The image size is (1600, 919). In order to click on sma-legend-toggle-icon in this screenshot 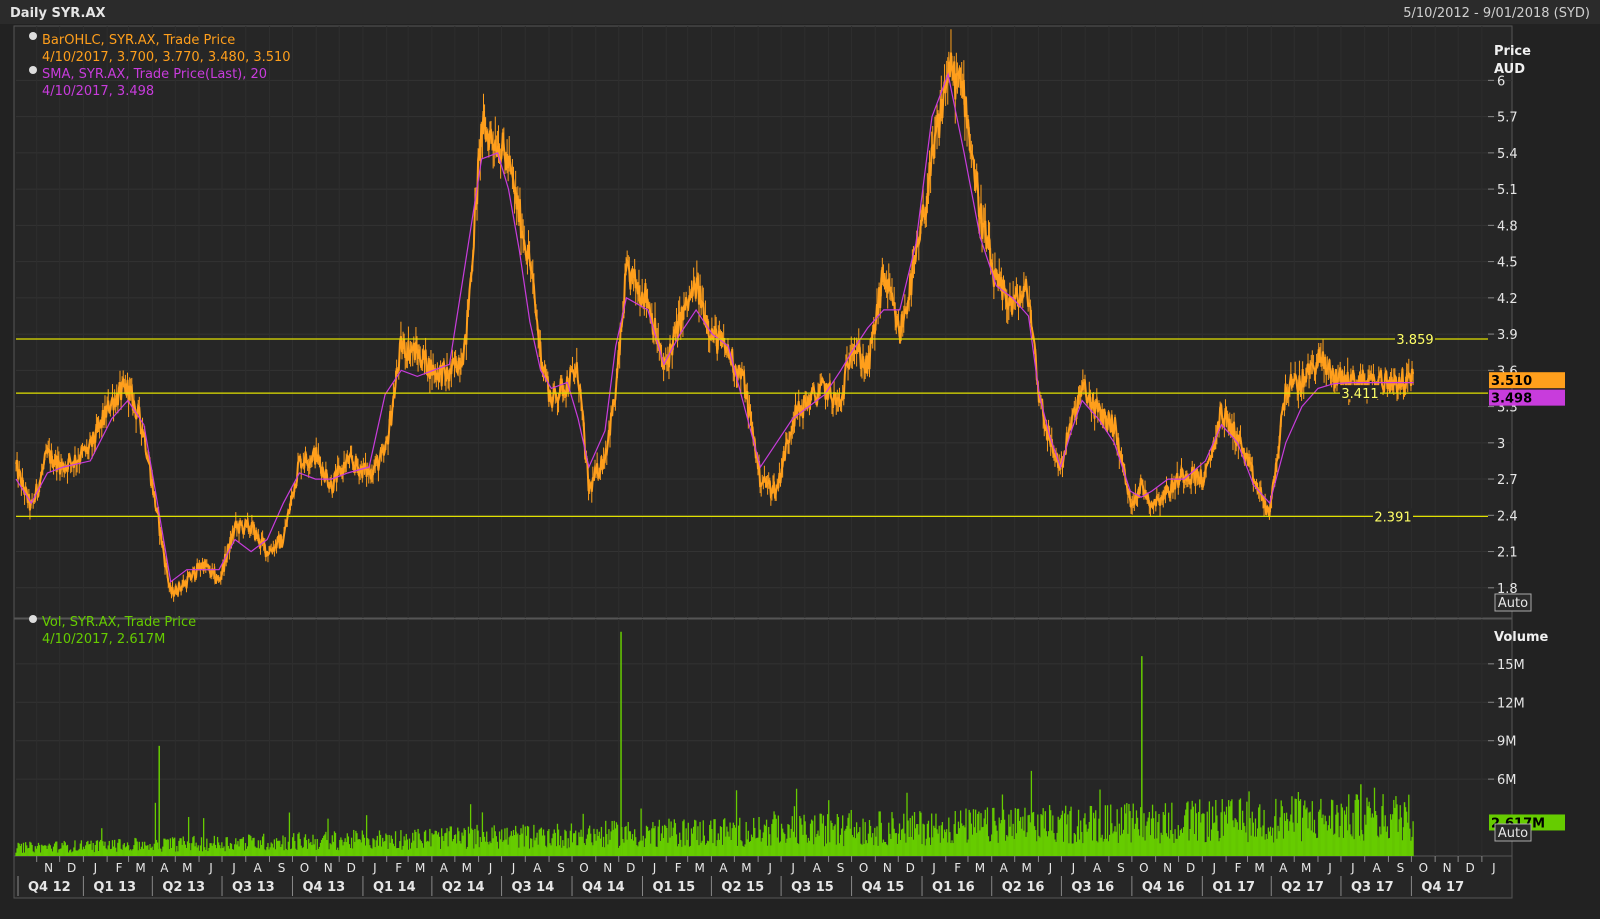, I will do `click(33, 70)`.